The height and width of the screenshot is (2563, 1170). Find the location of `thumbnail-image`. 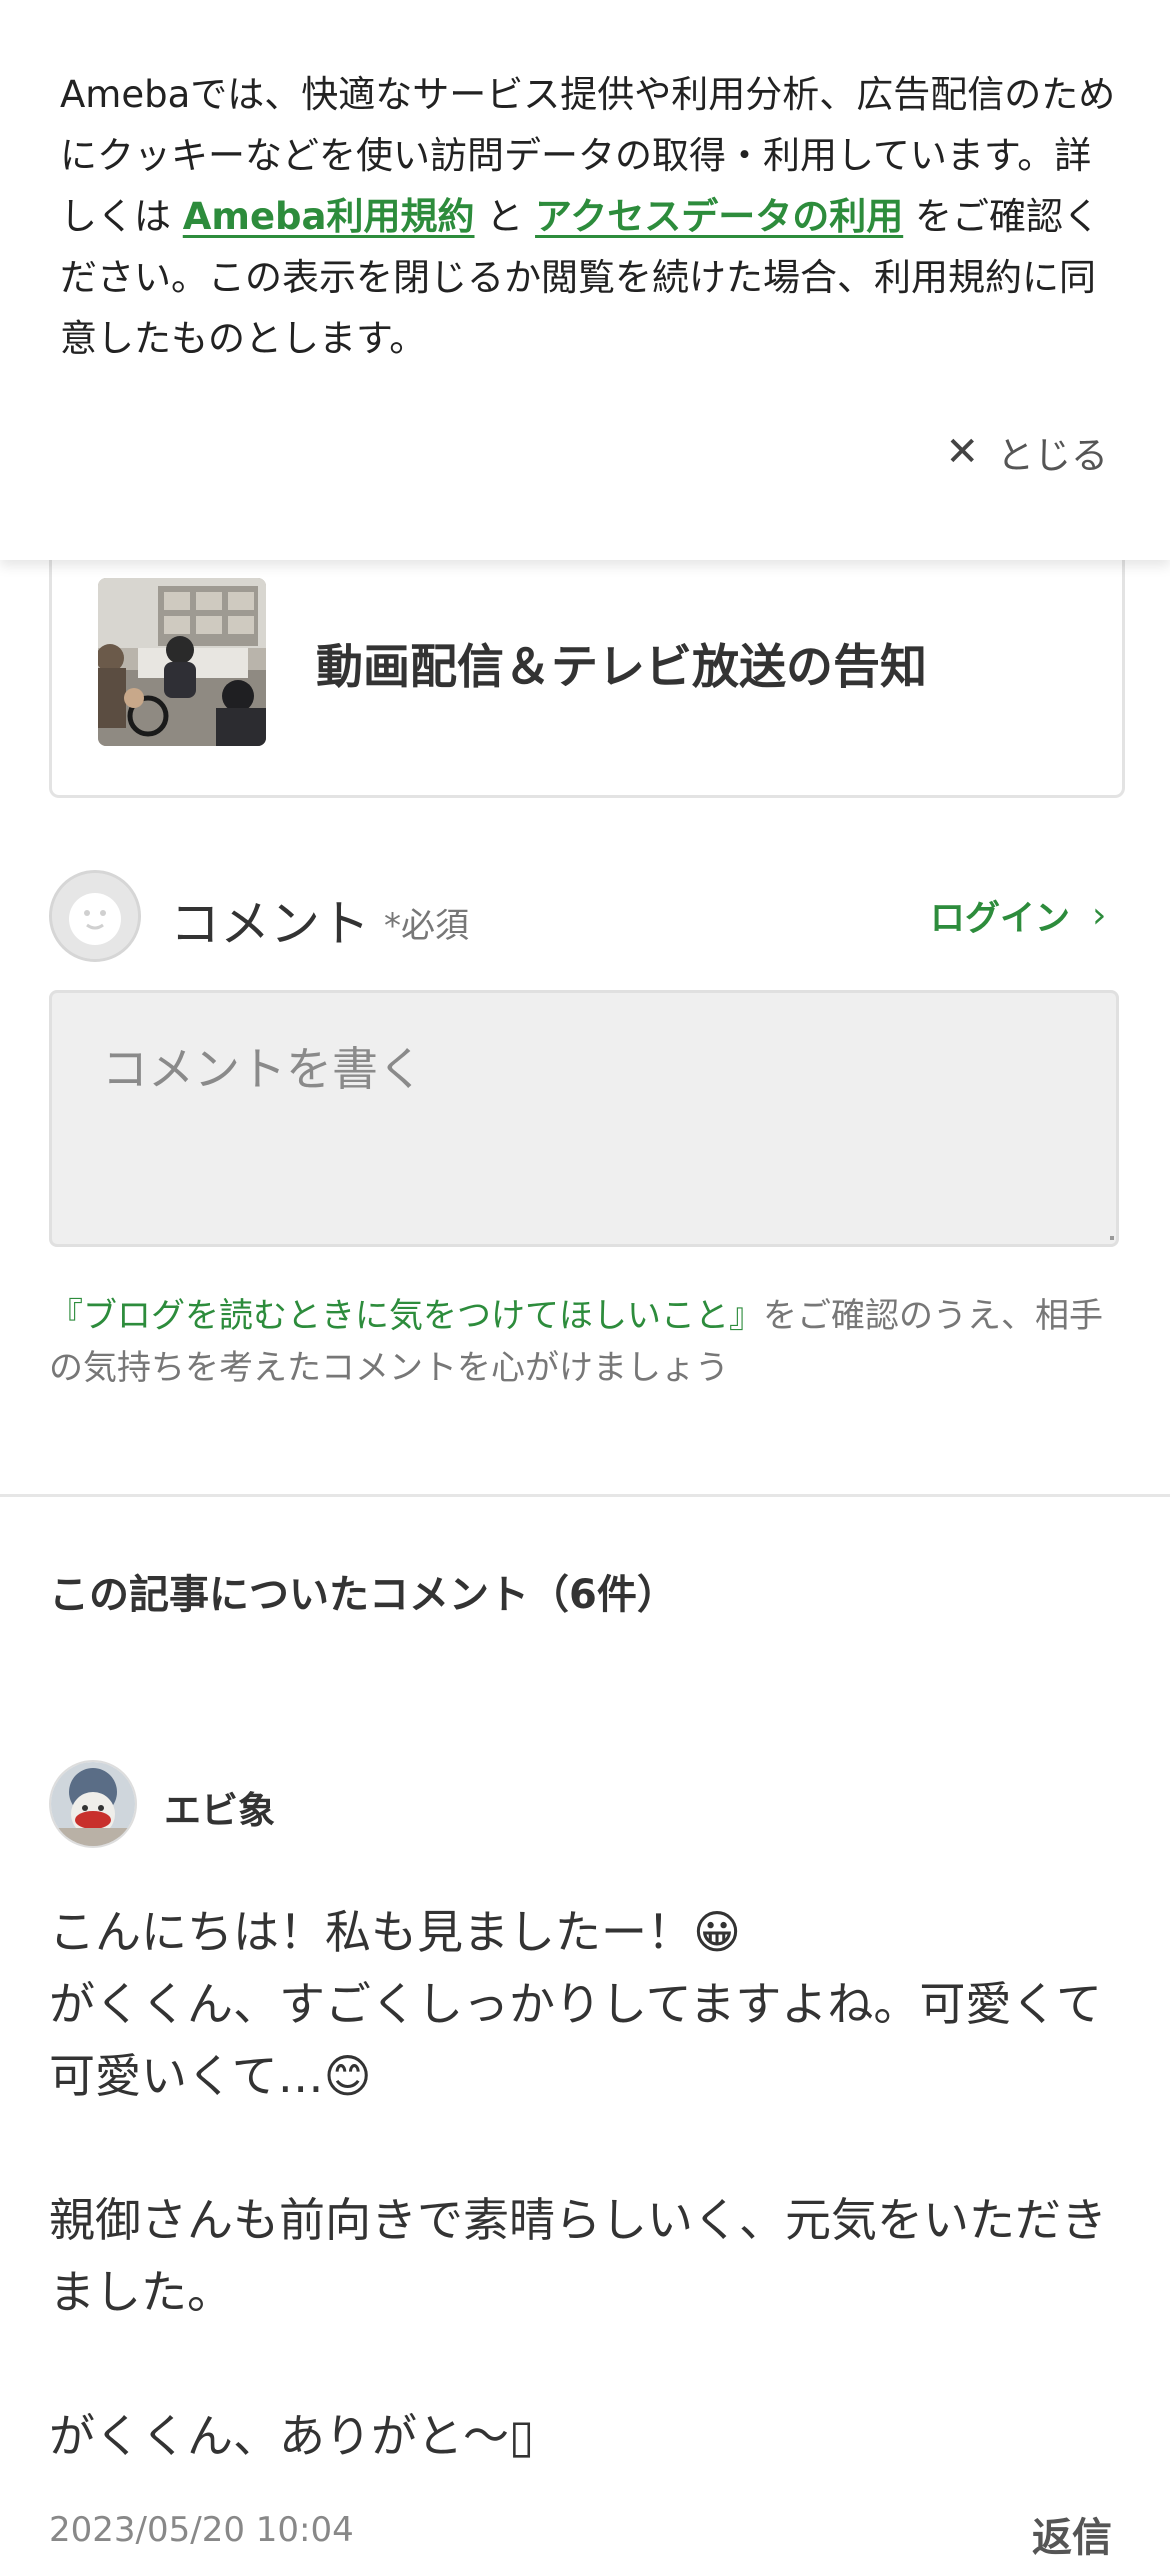

thumbnail-image is located at coordinates (182, 662).